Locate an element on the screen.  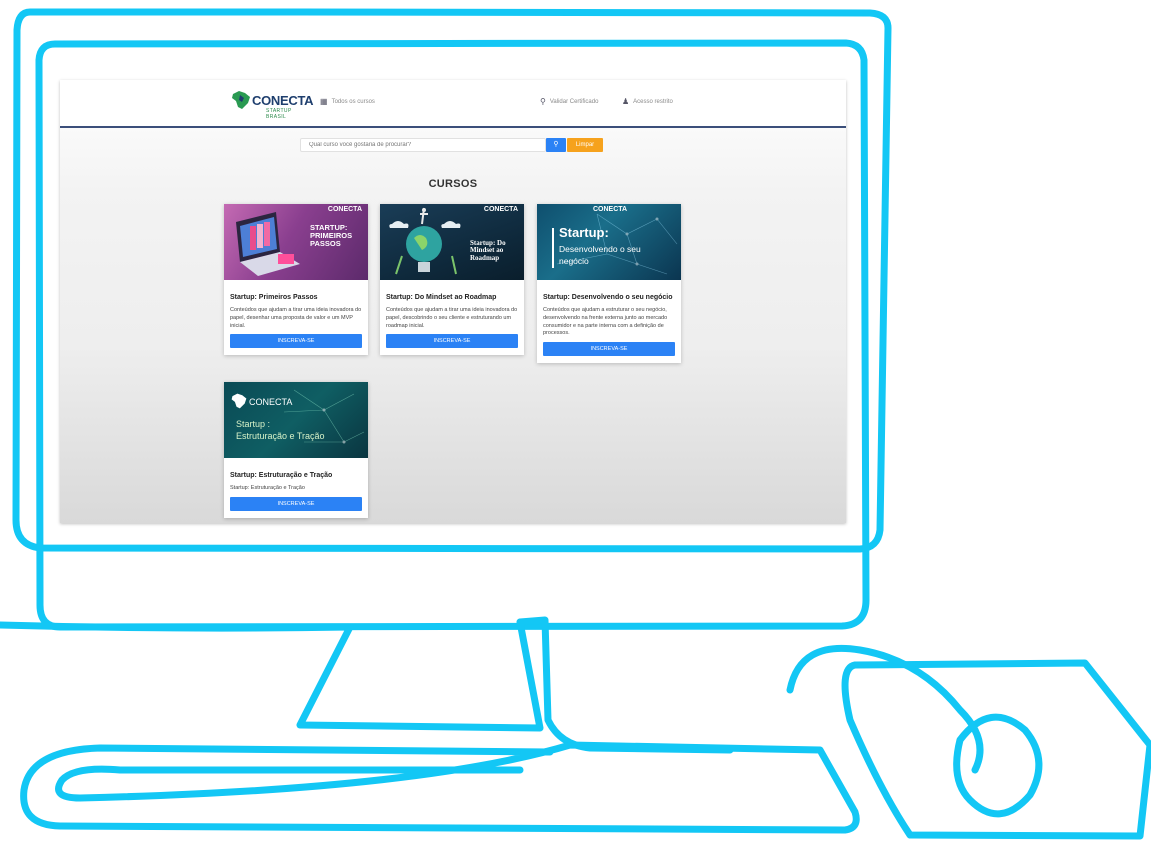
course-image: CONECTA Startup : Estruturação e Tração is located at coordinates (296, 420).